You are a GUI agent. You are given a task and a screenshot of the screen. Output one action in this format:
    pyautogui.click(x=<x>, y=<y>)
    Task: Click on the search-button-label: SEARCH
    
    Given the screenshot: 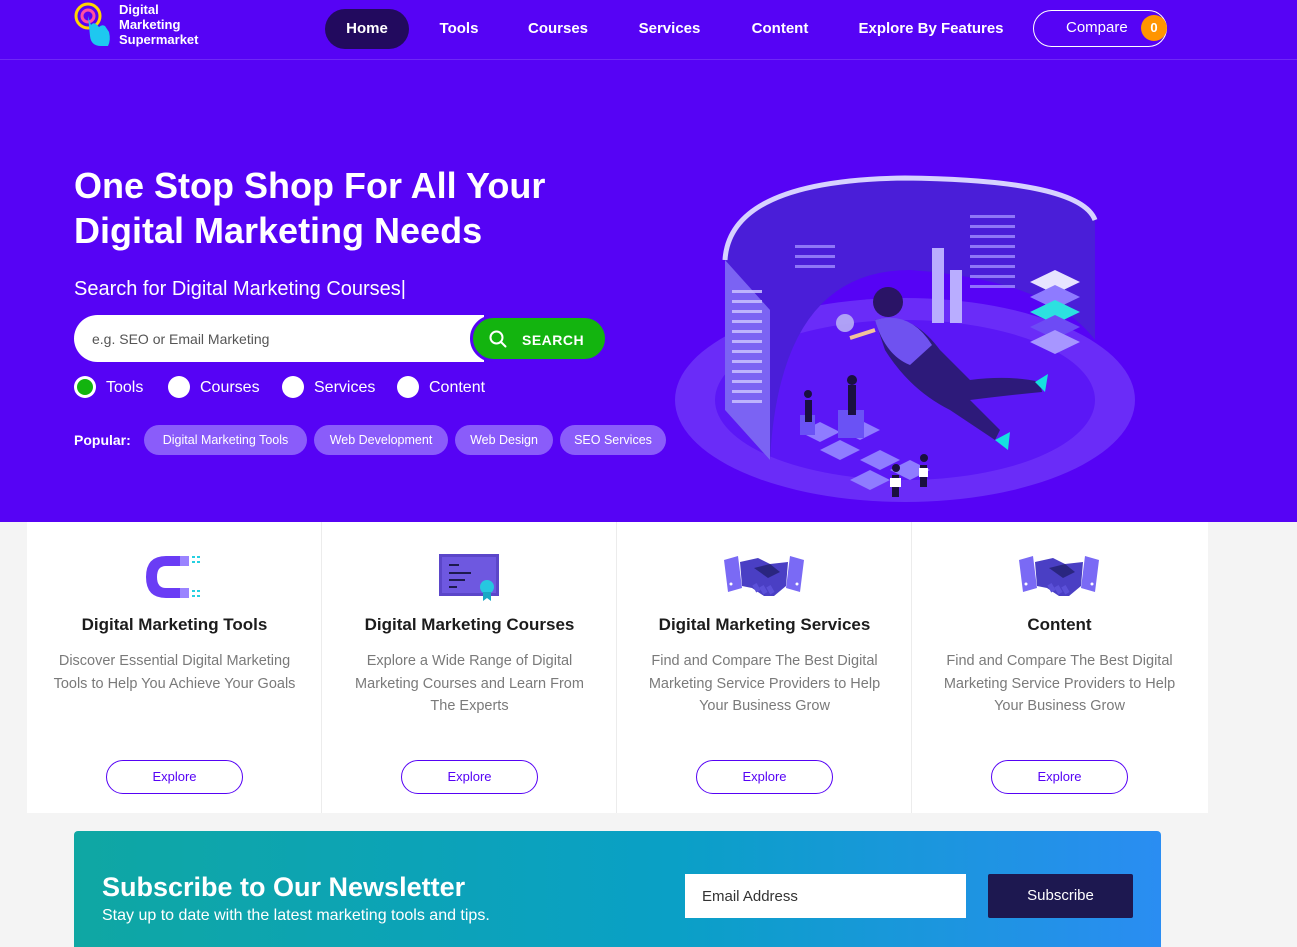 What is the action you would take?
    pyautogui.click(x=553, y=340)
    